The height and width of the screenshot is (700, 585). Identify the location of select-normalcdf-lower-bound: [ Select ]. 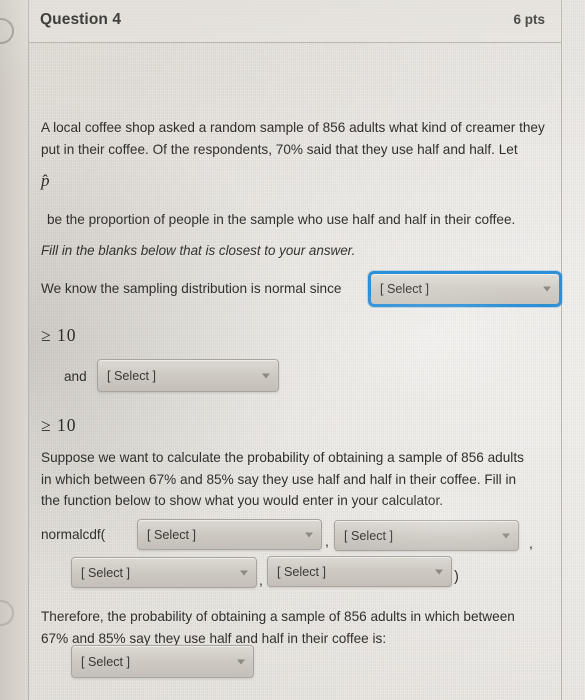
(229, 534).